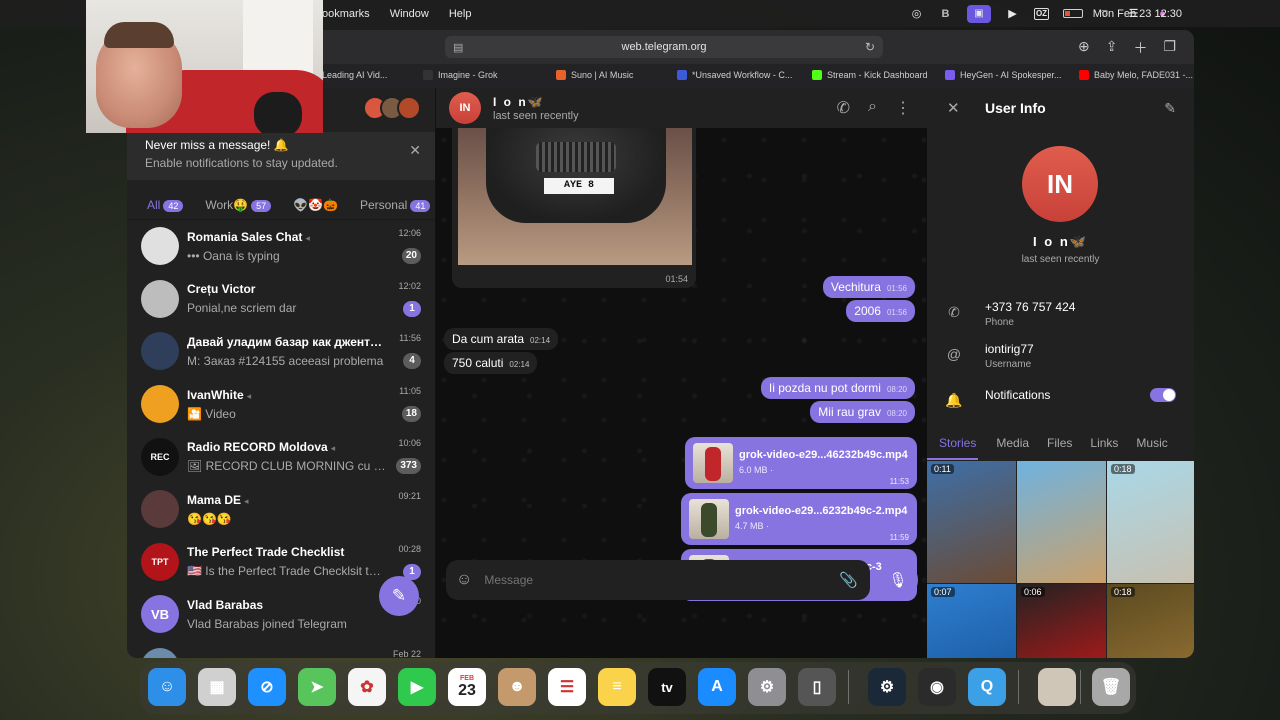 The width and height of the screenshot is (1280, 720). Describe the element at coordinates (1111, 687) in the screenshot. I see `trash-icon: 🗑` at that location.